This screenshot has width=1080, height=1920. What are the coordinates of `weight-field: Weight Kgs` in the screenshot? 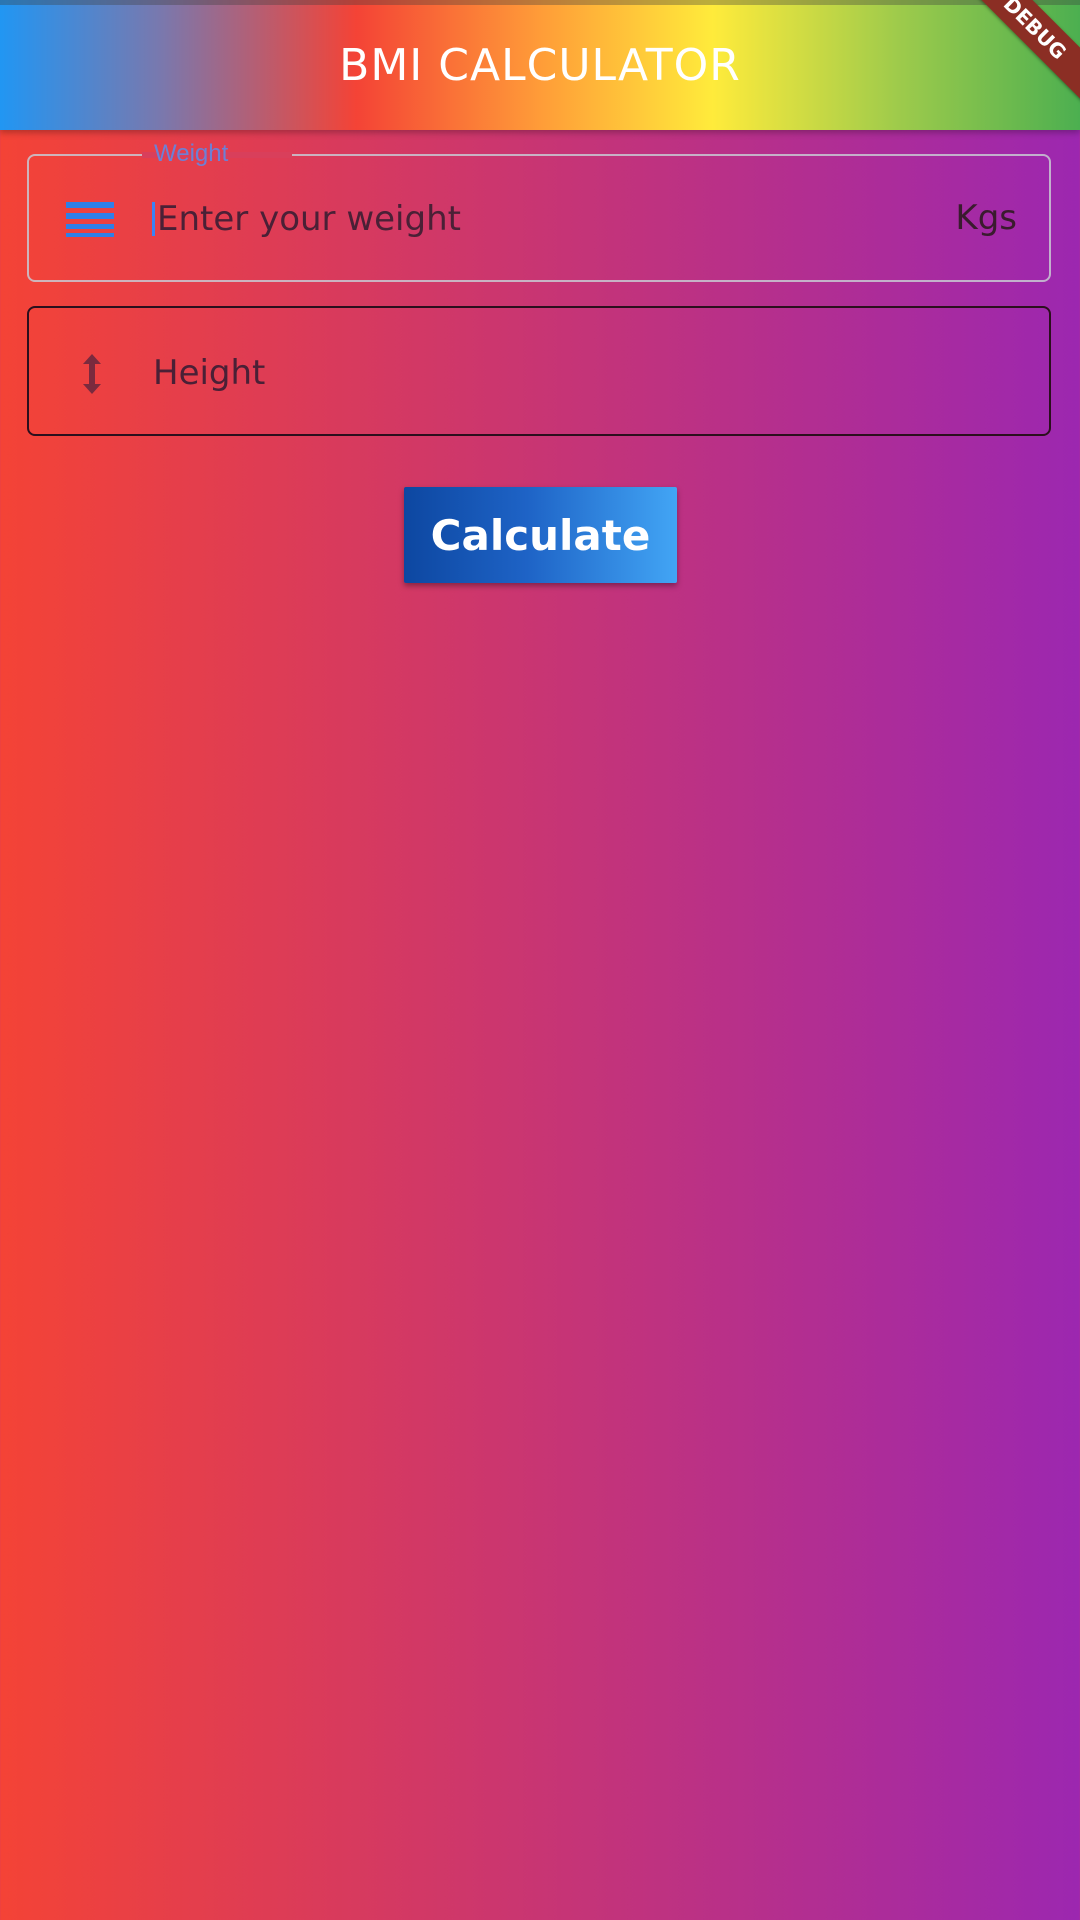 It's located at (539, 211).